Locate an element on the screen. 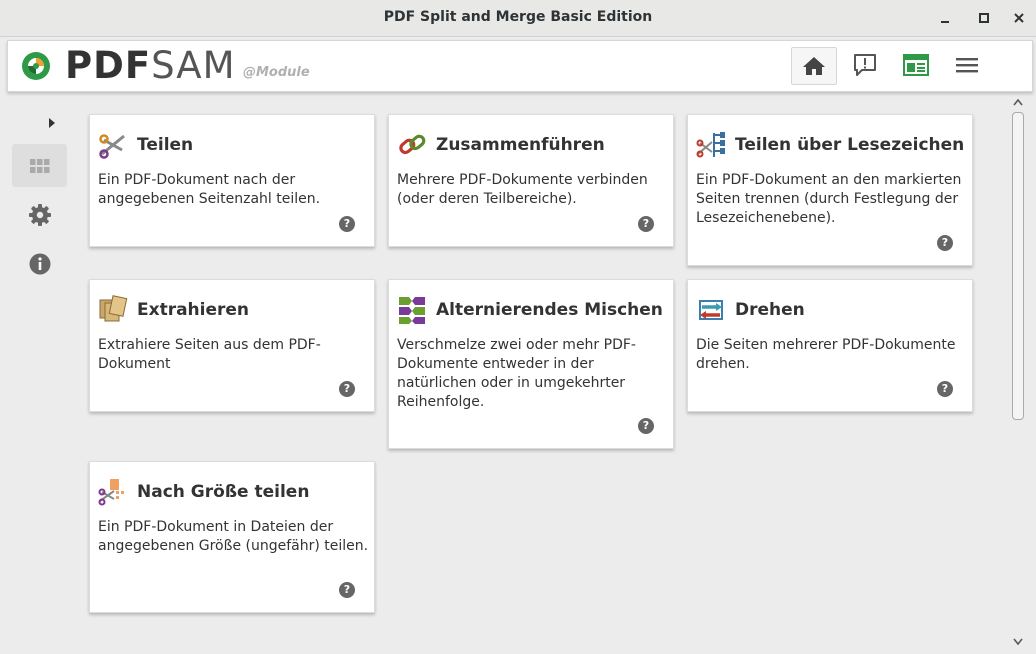 Image resolution: width=1036 pixels, height=654 pixels. pdfsam-logo: PDFSAM is located at coordinates (150, 66).